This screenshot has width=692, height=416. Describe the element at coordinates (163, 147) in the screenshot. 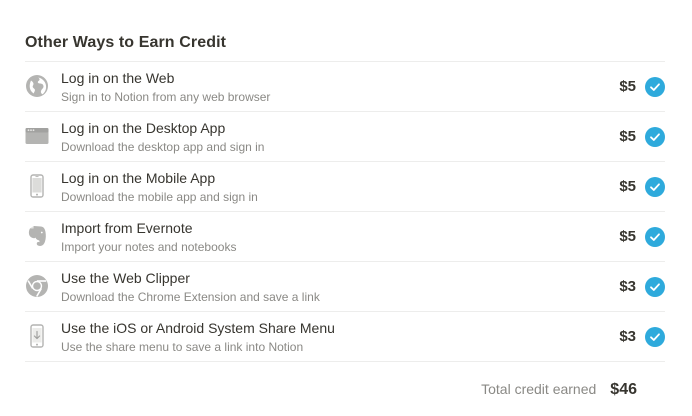

I see `row-subtitle: Download the desktop app and sign in` at that location.